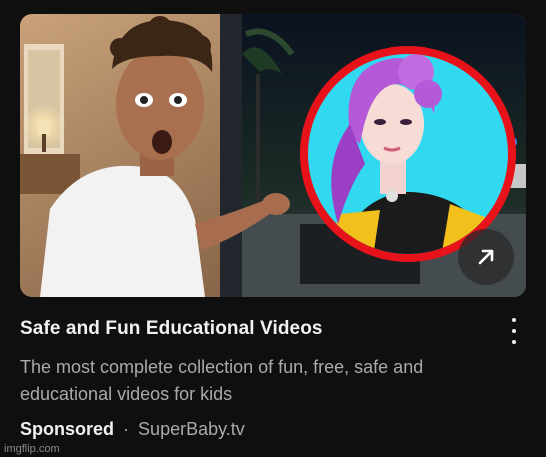 Image resolution: width=546 pixels, height=457 pixels. Describe the element at coordinates (132, 429) in the screenshot. I see `ad-meta: Sponsored · SuperBaby.tv` at that location.